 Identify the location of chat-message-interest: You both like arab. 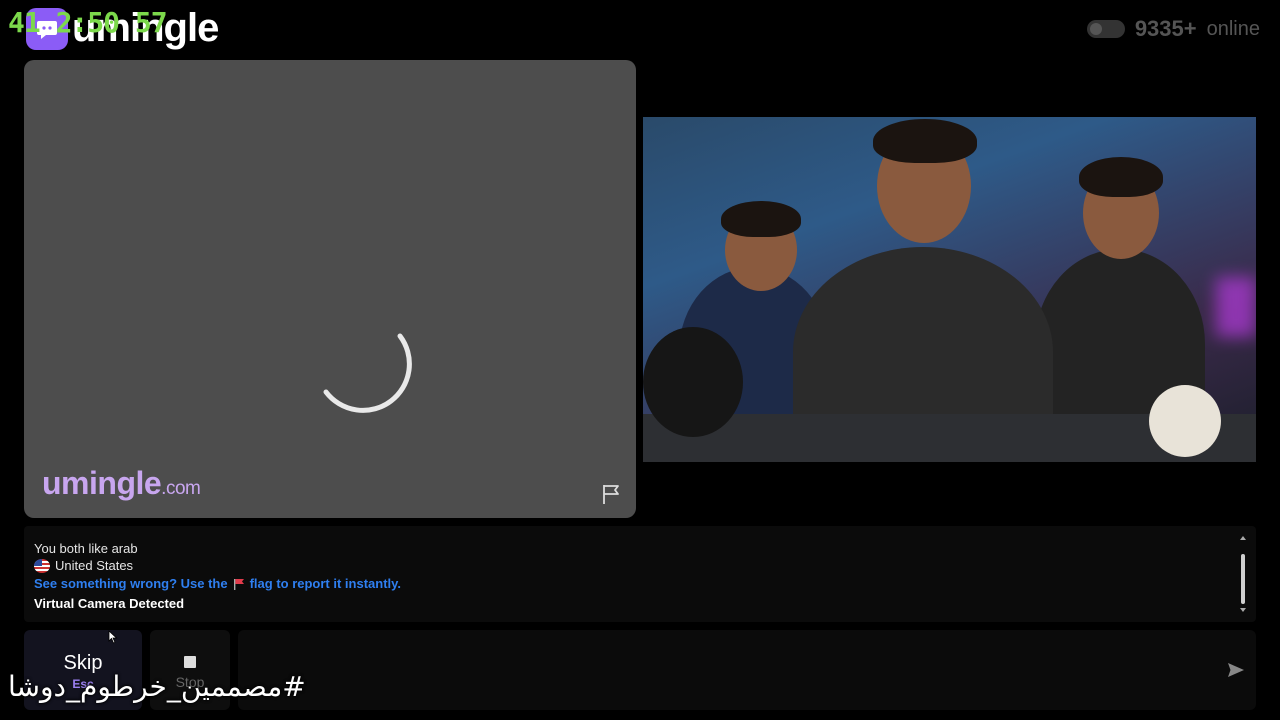
(86, 548).